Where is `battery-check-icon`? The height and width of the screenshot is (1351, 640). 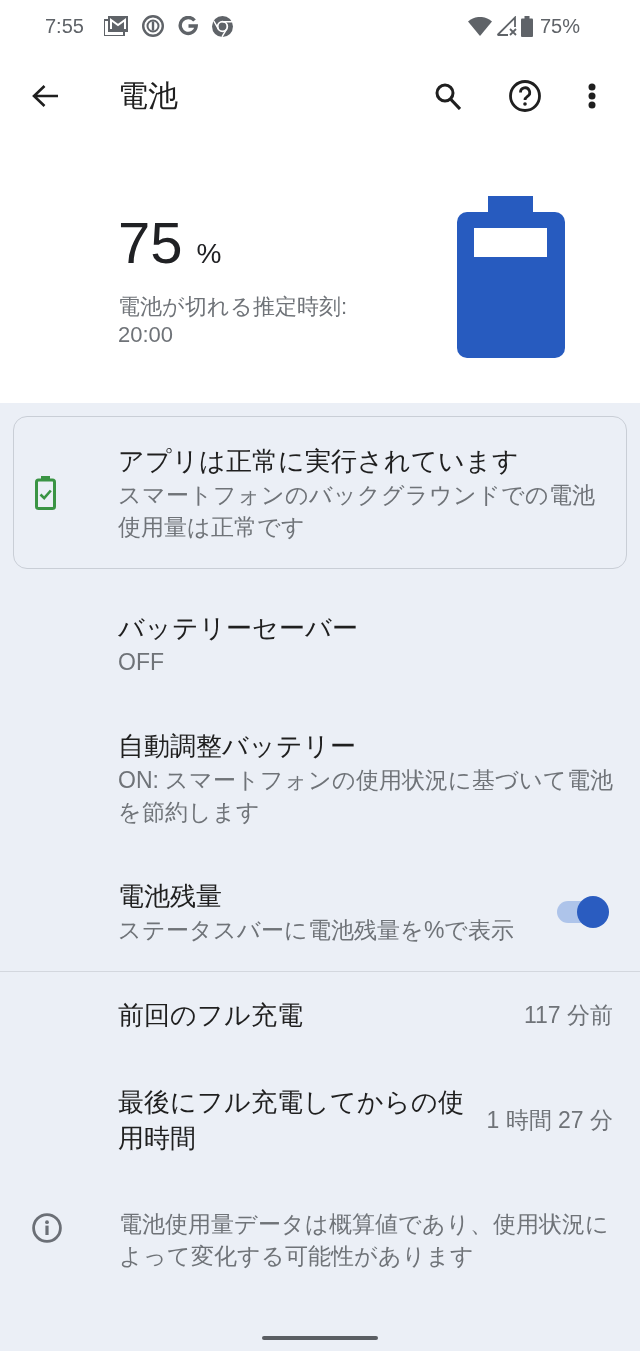 battery-check-icon is located at coordinates (45, 493).